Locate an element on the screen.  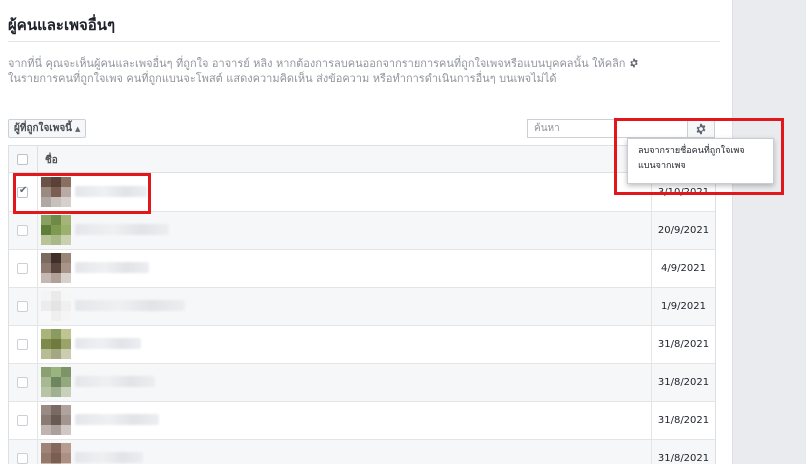
checkmark-icon: ✔ is located at coordinates (23, 190).